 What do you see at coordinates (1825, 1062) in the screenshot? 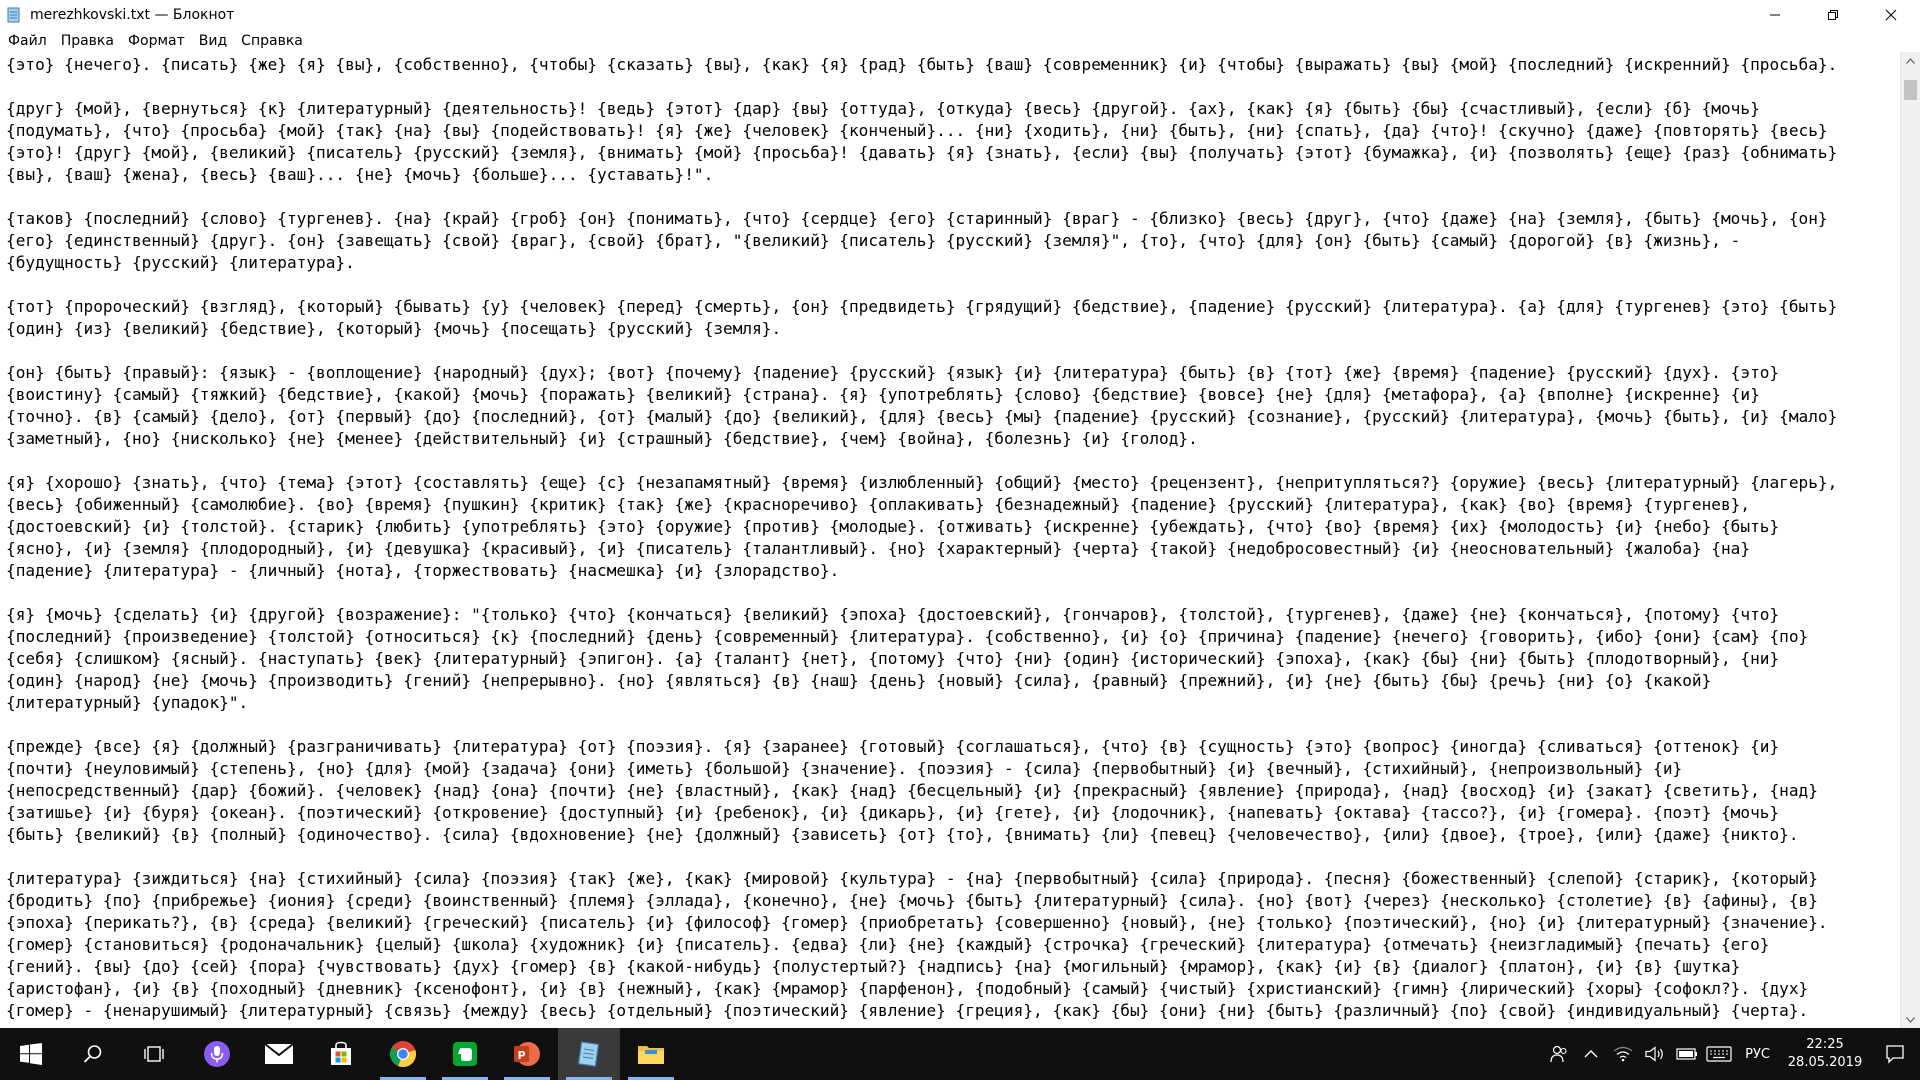
I see `clock-date: 28.05.2019` at bounding box center [1825, 1062].